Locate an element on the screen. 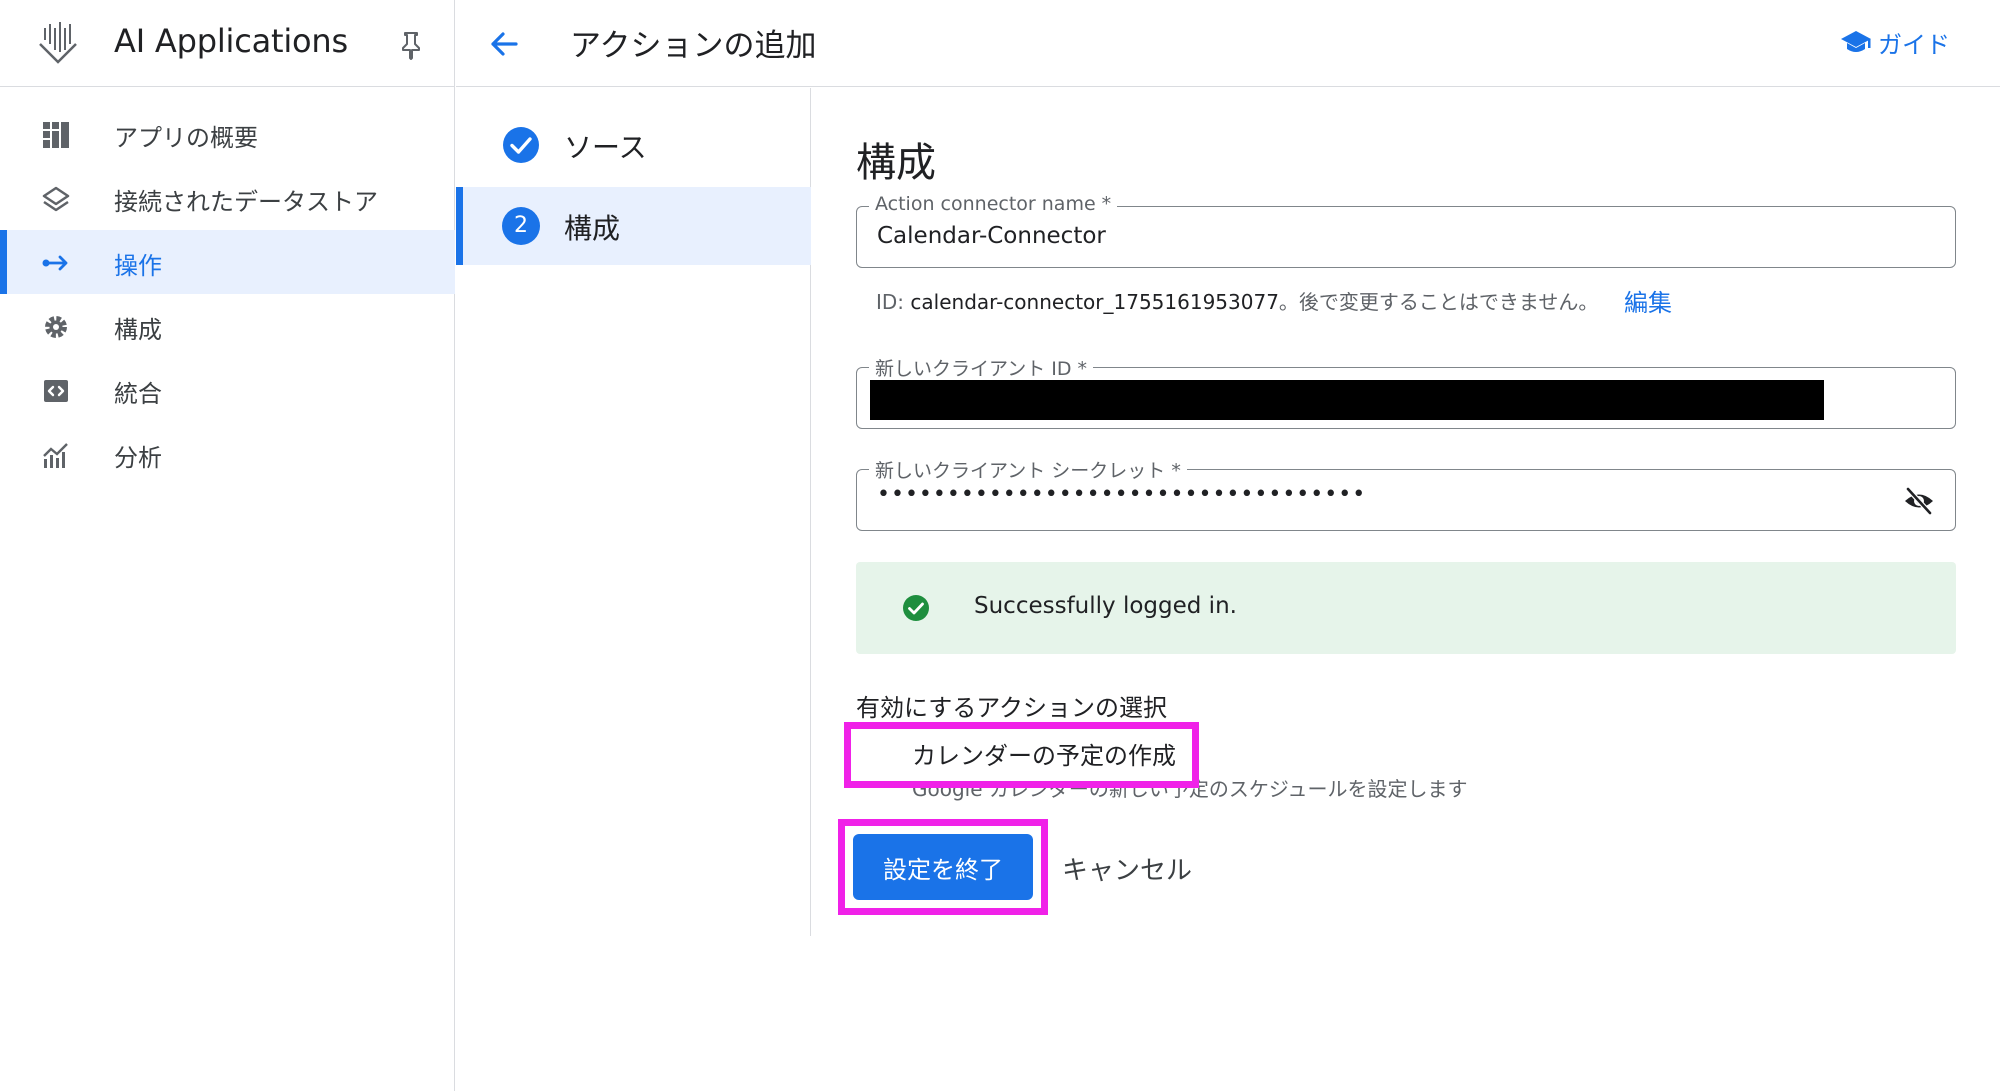  connector-name-label: Action connector name * is located at coordinates (993, 204).